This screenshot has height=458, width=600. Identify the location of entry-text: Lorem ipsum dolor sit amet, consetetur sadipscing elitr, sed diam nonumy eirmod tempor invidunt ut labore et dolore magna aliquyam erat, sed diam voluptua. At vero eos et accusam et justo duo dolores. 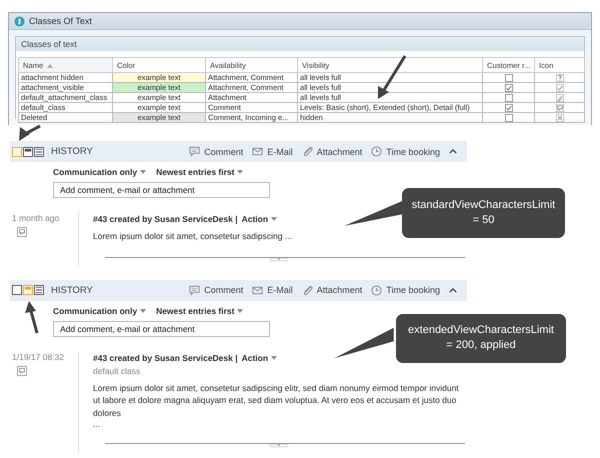
(276, 400).